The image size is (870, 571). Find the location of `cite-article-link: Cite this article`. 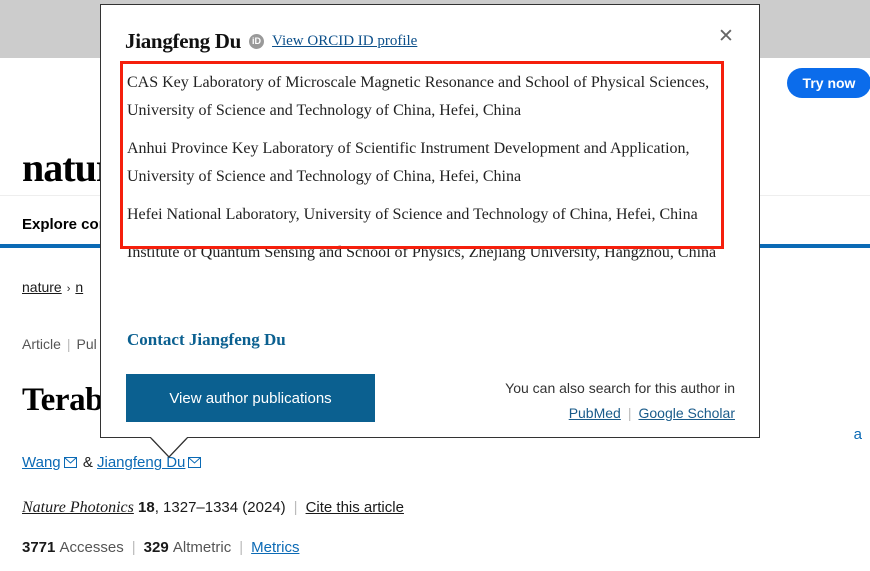

cite-article-link: Cite this article is located at coordinates (355, 507).